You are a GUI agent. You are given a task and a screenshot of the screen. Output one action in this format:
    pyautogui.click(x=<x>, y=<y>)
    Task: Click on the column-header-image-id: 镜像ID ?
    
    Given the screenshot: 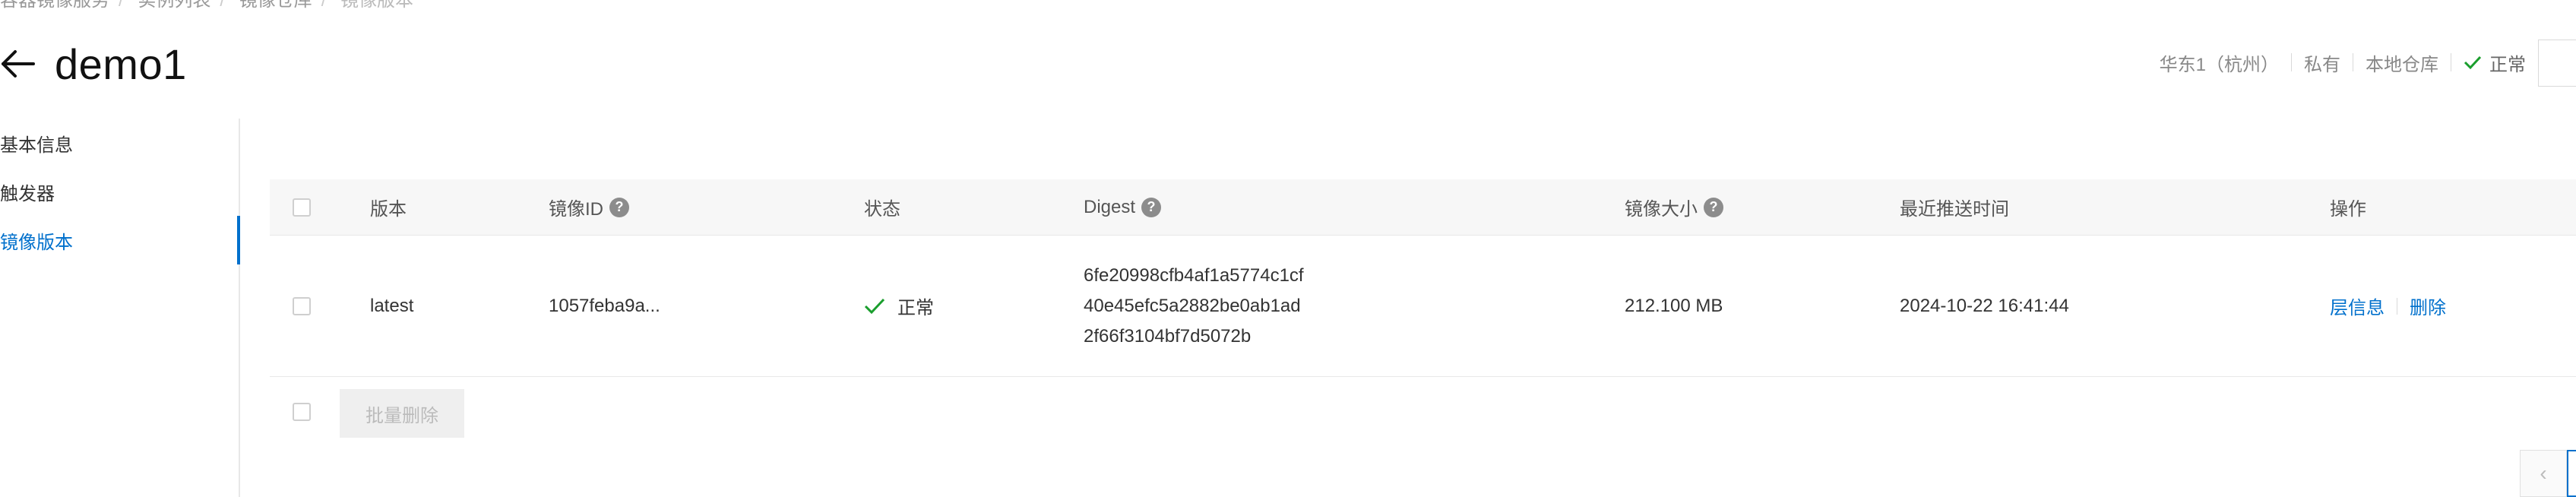 What is the action you would take?
    pyautogui.click(x=589, y=207)
    